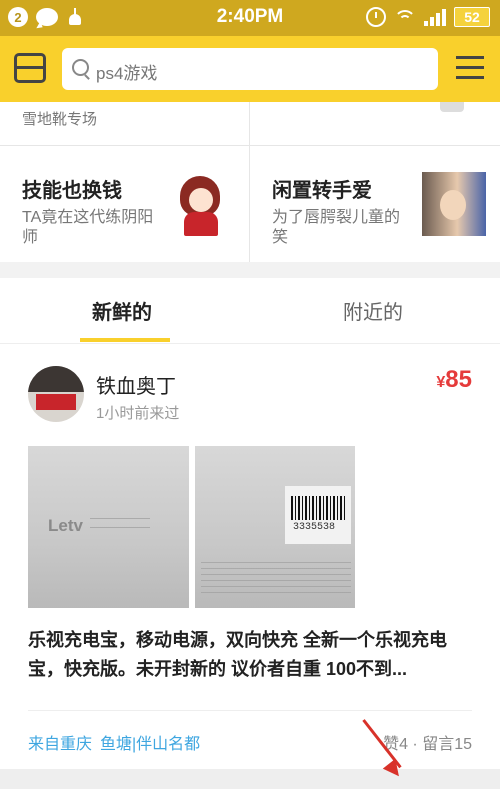  I want to click on location-pond: 鱼塘|伴山名都, so click(150, 744).